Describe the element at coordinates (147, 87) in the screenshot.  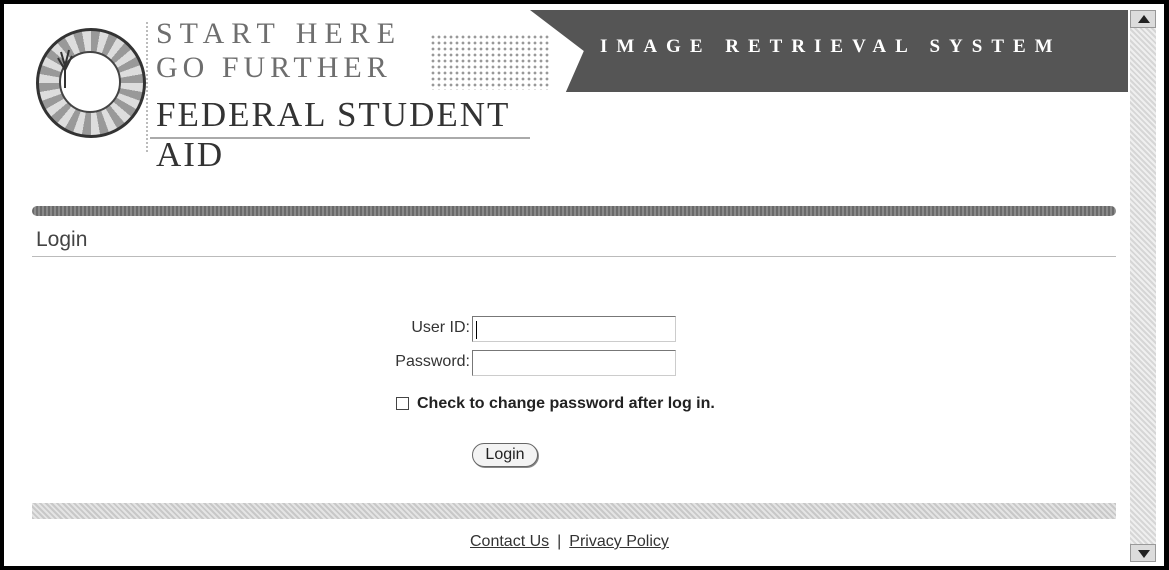
I see `logo-divider` at that location.